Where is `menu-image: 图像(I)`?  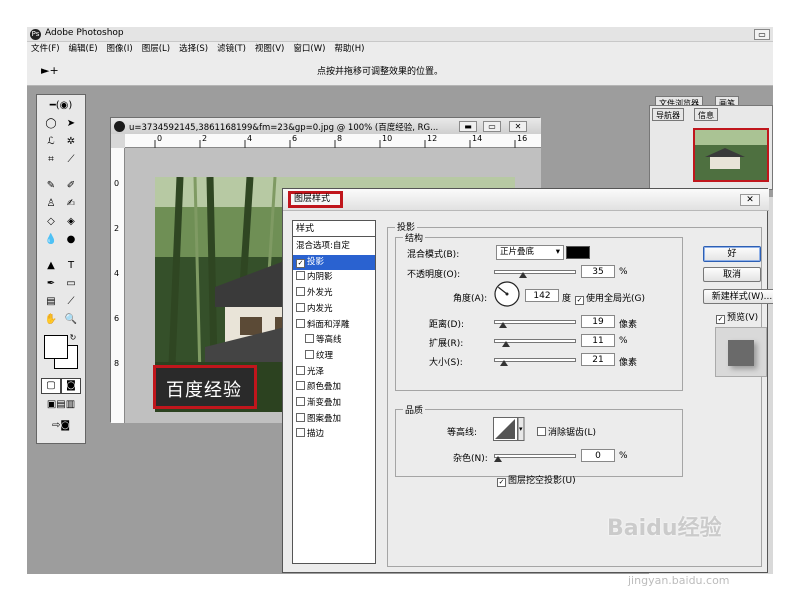
menu-image: 图像(I) is located at coordinates (120, 49).